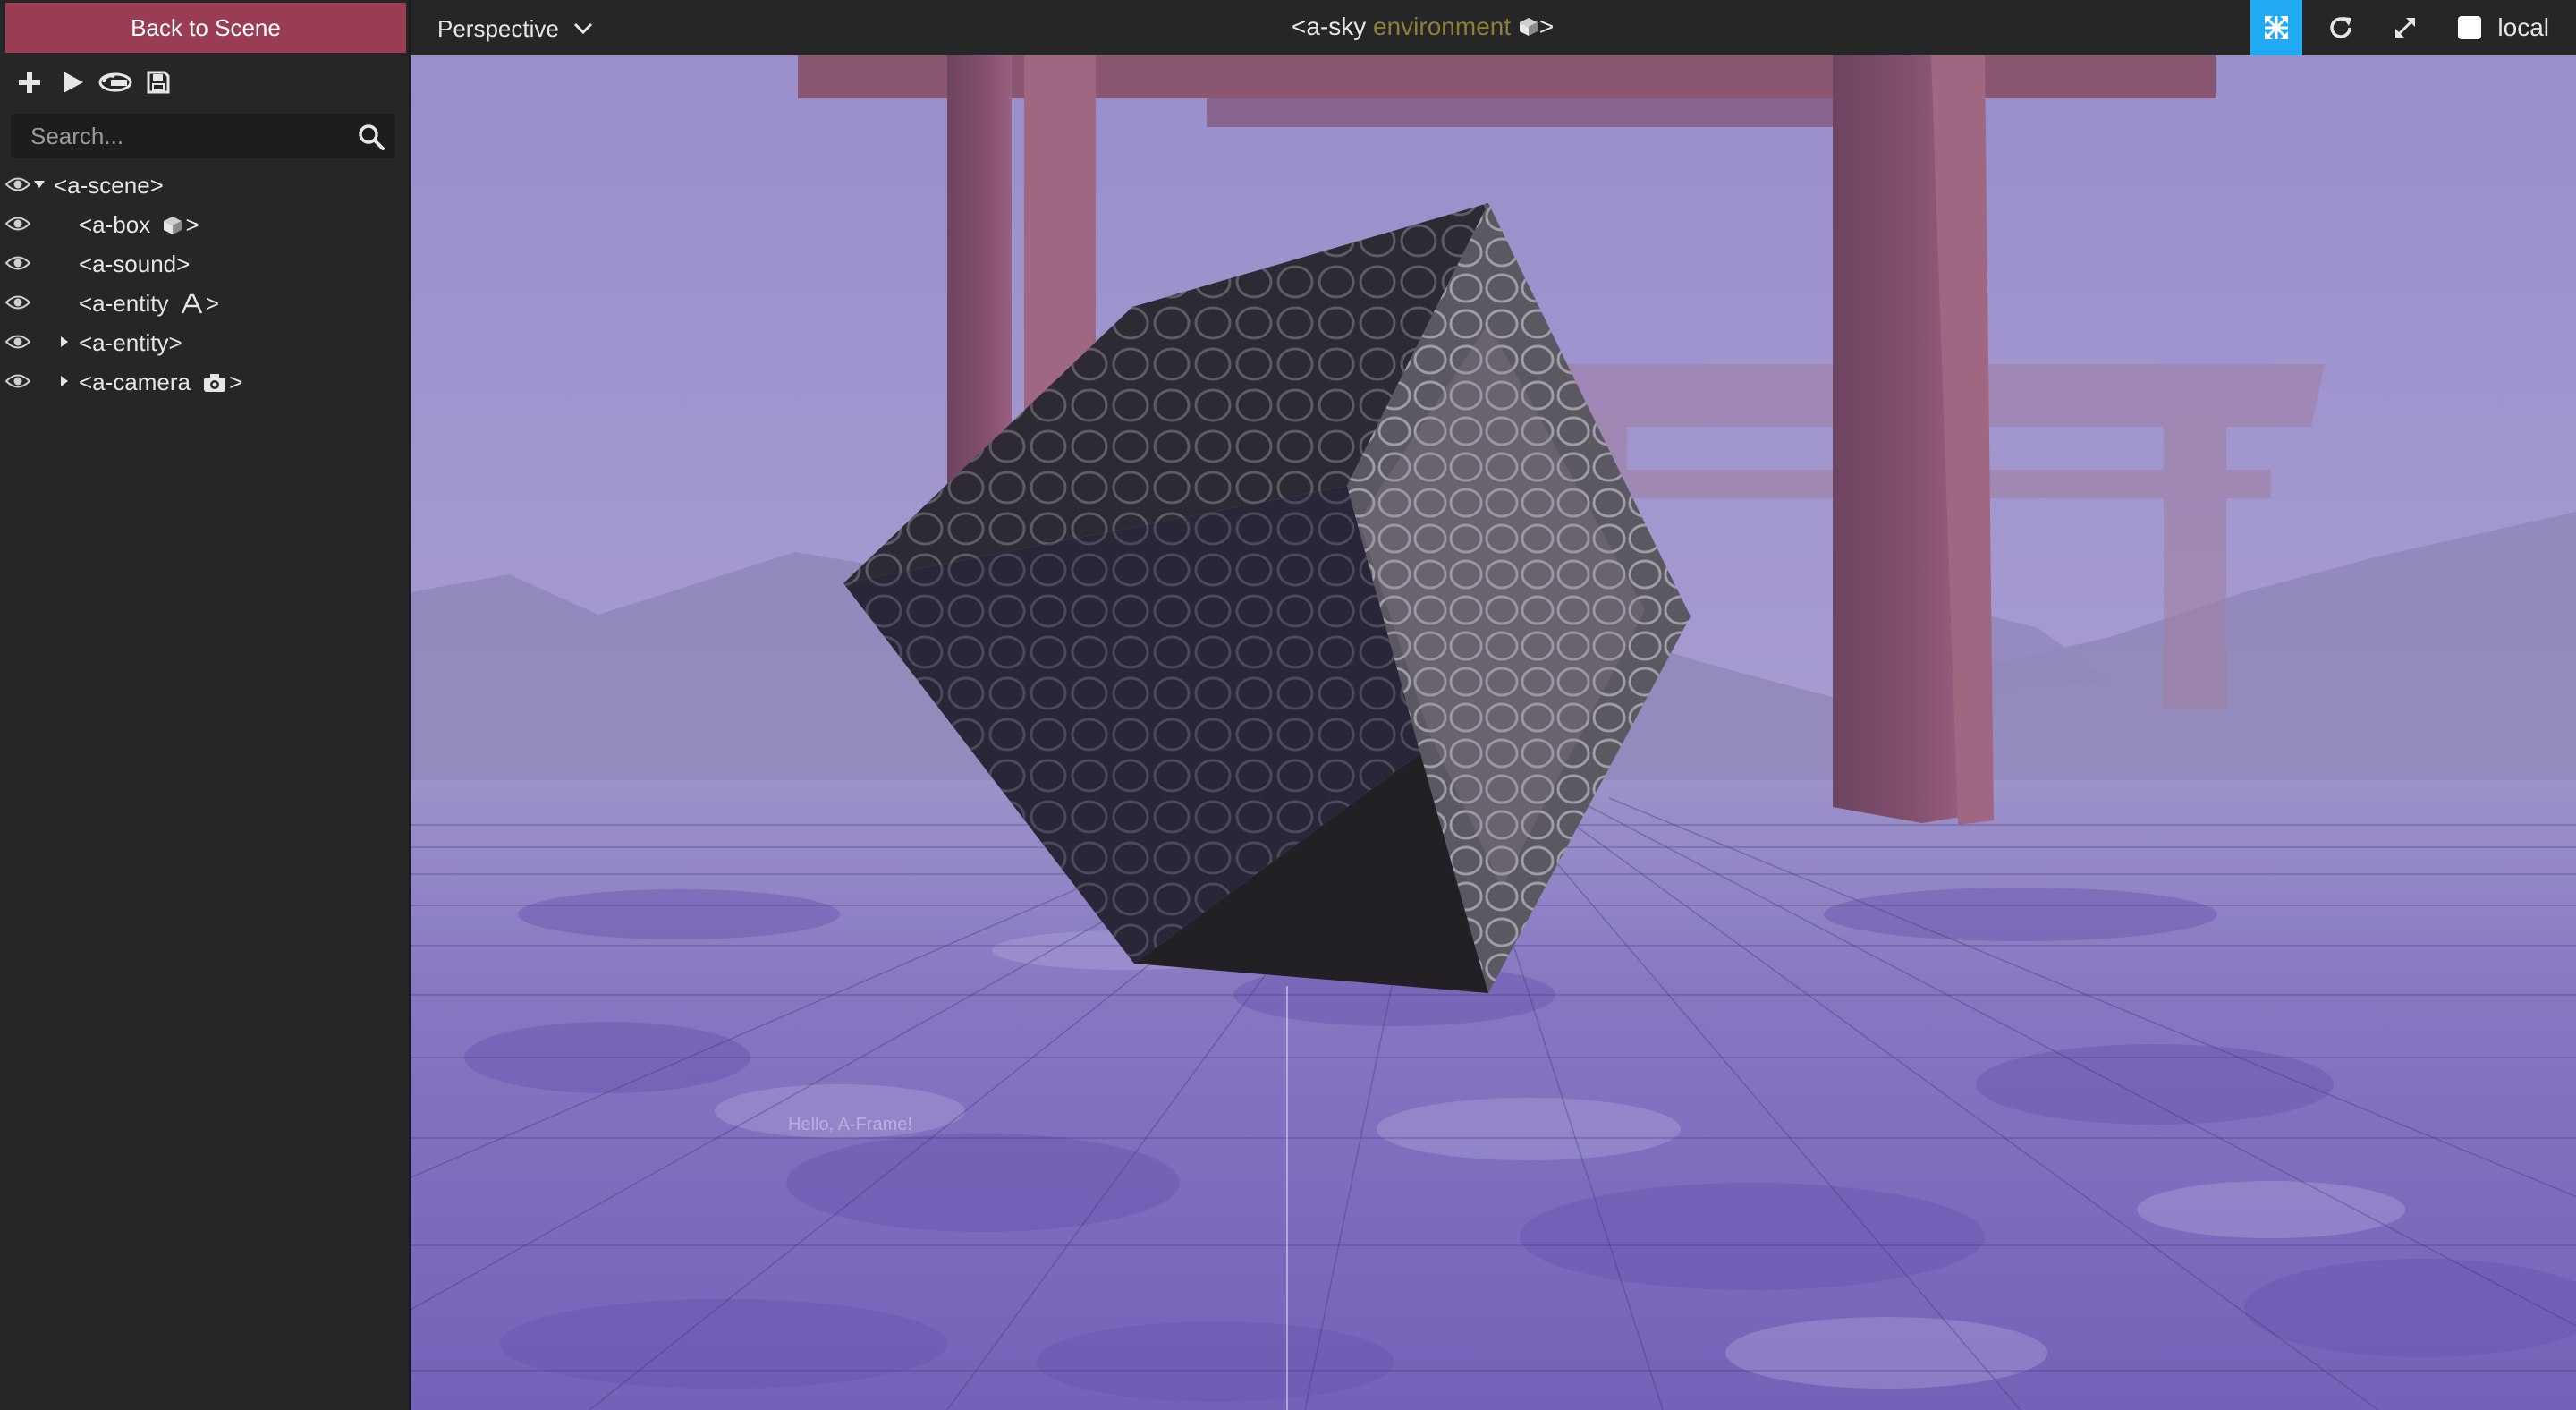  I want to click on search-icon, so click(371, 136).